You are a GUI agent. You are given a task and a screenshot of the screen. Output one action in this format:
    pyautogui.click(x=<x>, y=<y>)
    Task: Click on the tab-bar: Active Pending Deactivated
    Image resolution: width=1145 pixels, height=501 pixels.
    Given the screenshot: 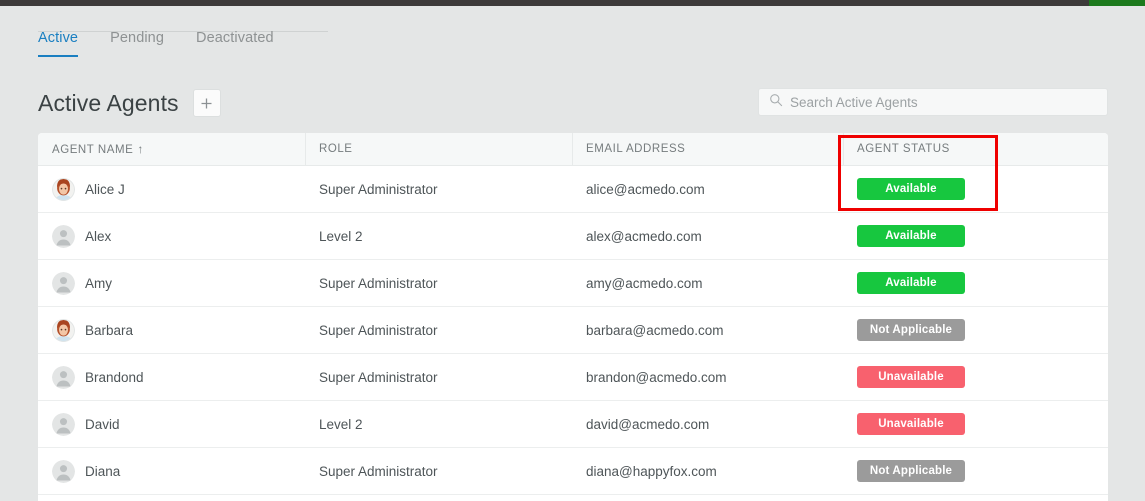 What is the action you would take?
    pyautogui.click(x=573, y=46)
    